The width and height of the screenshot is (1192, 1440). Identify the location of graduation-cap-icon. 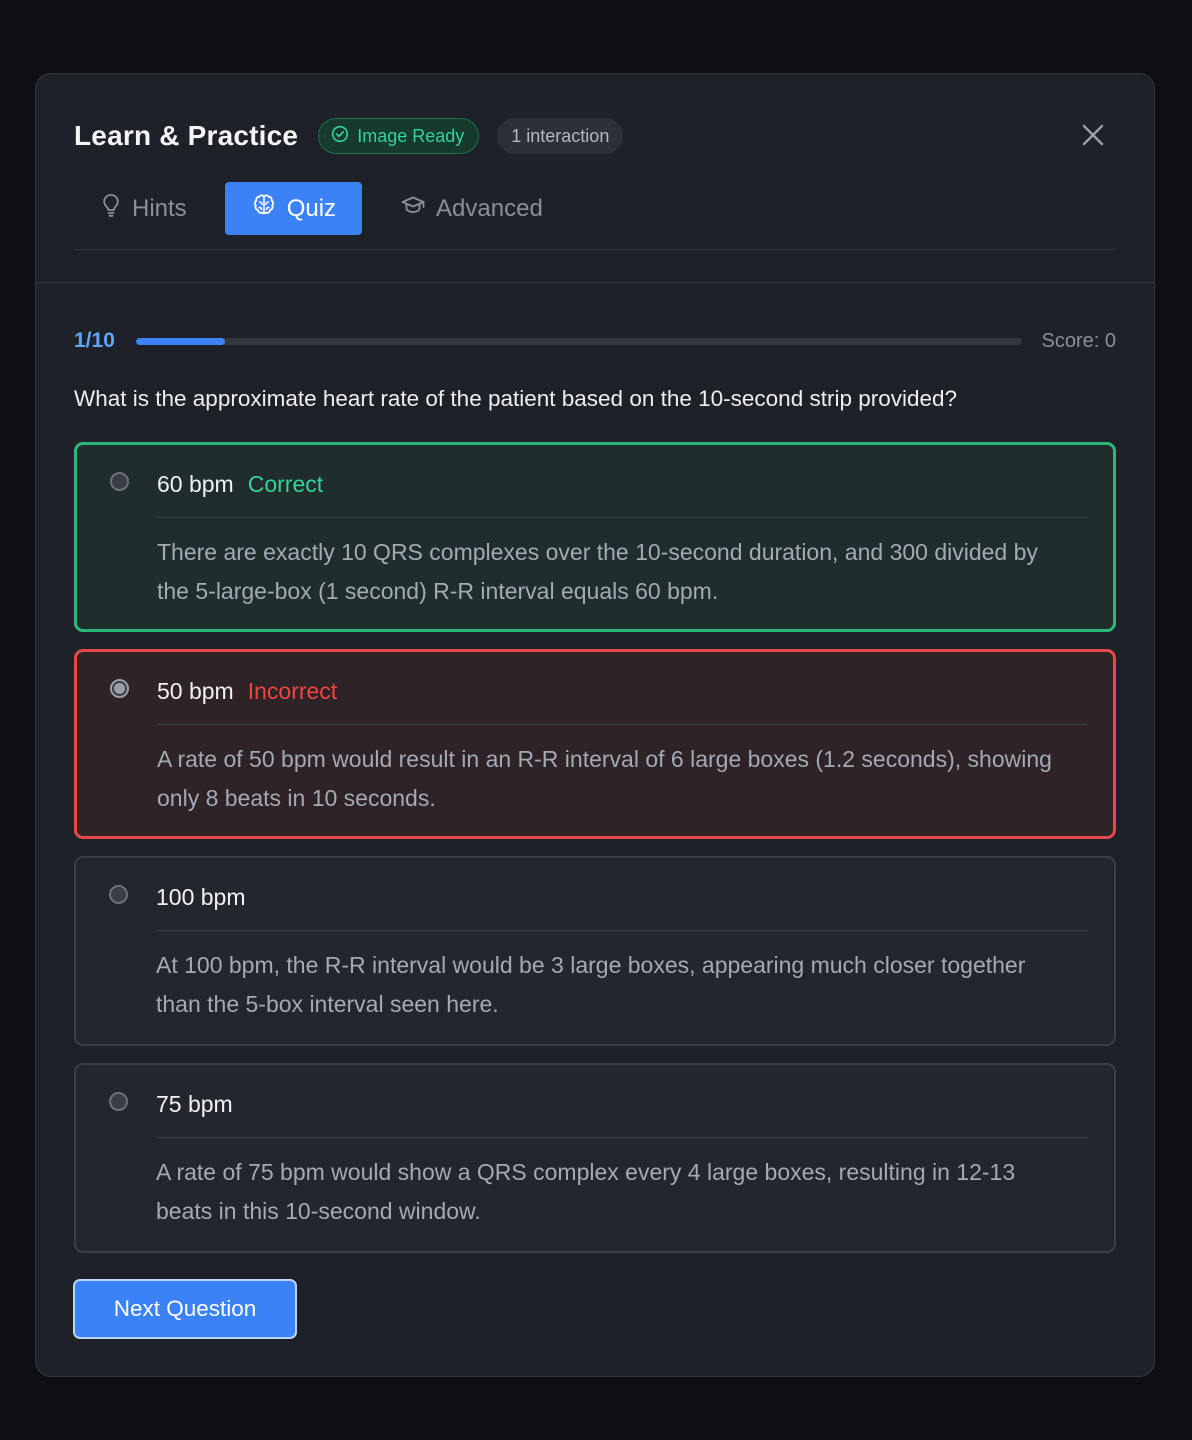
(413, 208).